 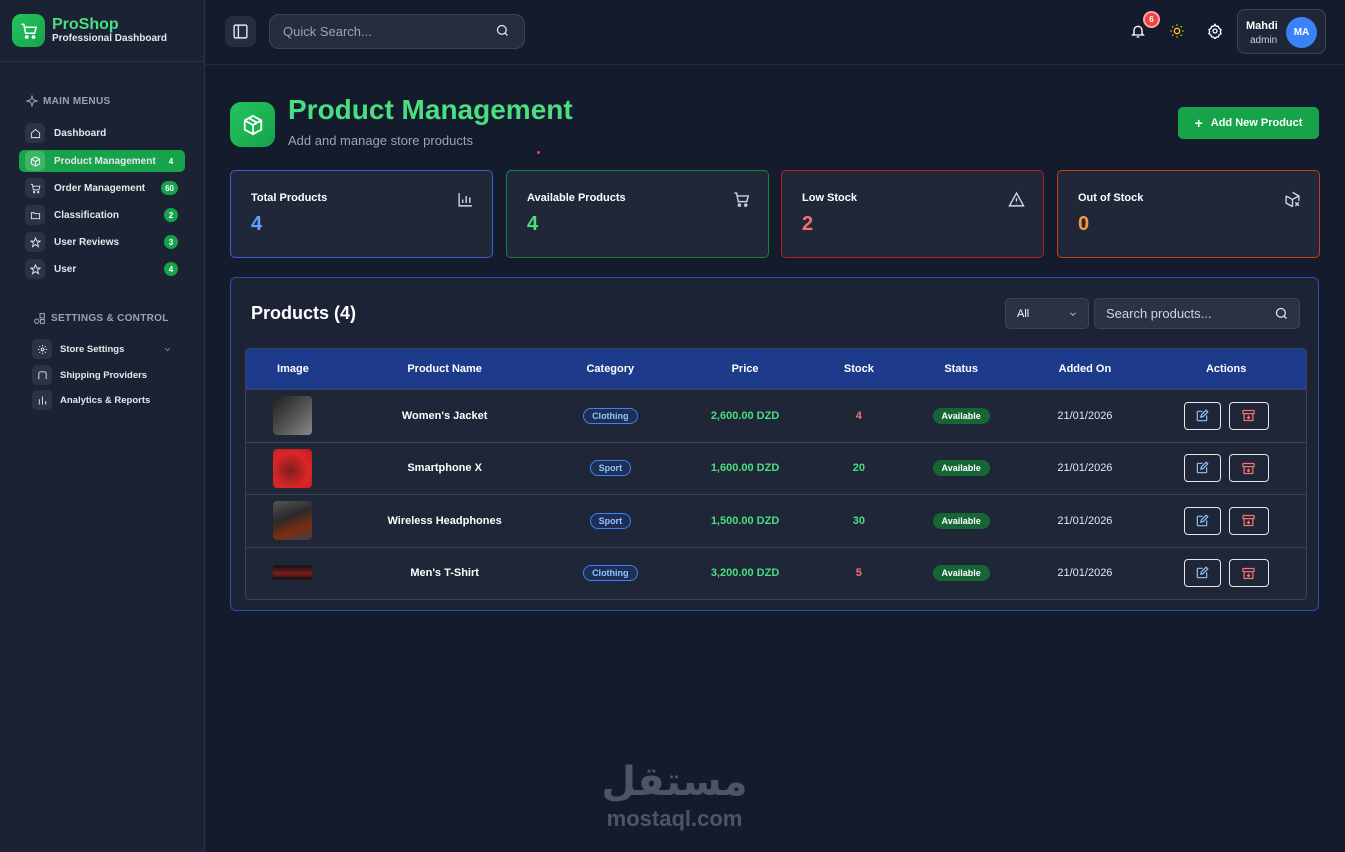 I want to click on product-stock: 4, so click(x=858, y=415).